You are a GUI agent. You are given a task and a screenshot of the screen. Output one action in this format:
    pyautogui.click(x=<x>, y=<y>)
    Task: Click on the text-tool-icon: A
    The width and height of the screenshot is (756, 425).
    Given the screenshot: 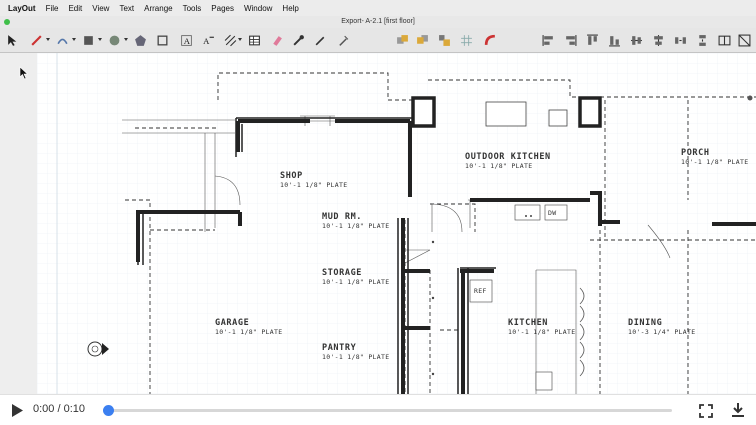 What is the action you would take?
    pyautogui.click(x=186, y=40)
    